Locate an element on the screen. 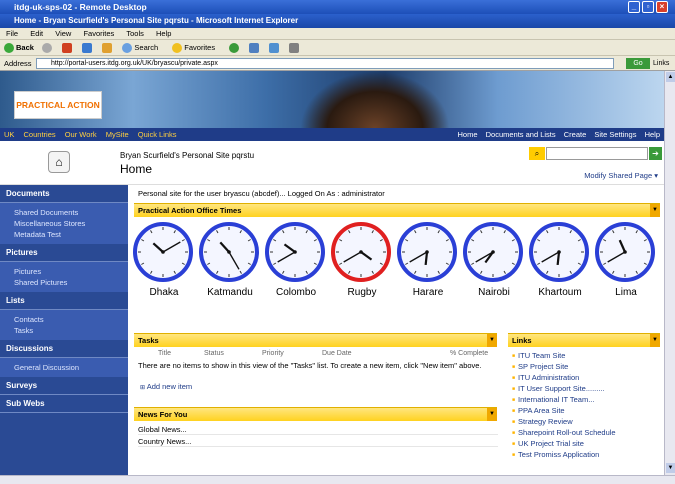 The image size is (675, 484). sidebar-item-general-discussion: General Discussion is located at coordinates (64, 367).